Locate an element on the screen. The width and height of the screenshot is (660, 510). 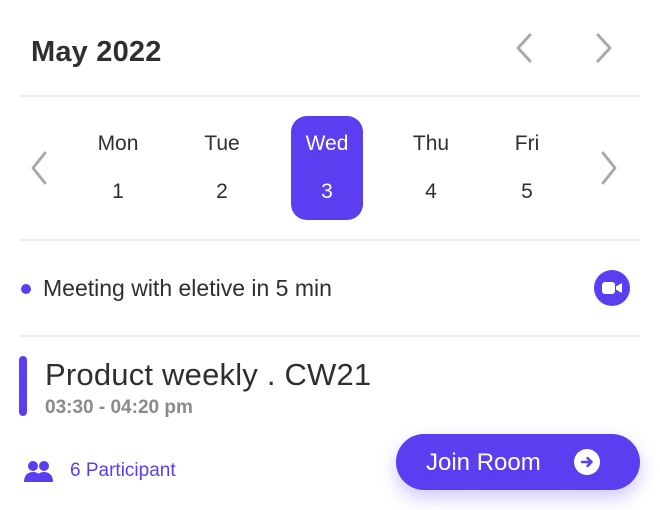
arrow-right-circle-icon is located at coordinates (587, 462).